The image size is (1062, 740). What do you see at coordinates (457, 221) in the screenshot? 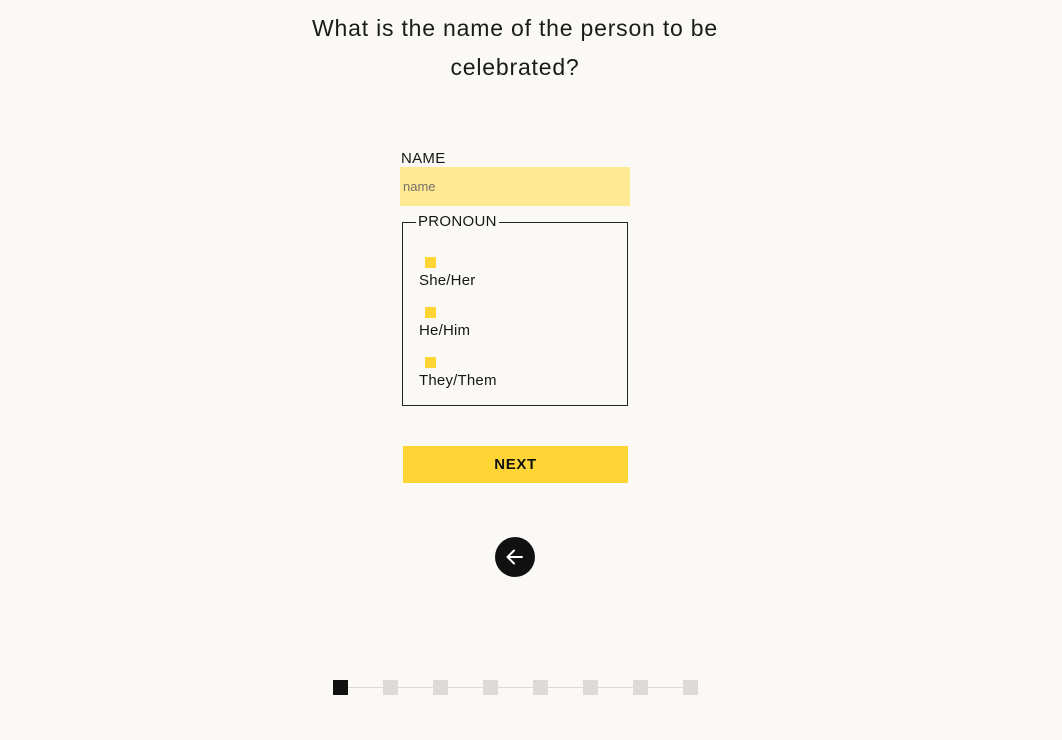
I see `pronoun-legend: PRONOUN` at bounding box center [457, 221].